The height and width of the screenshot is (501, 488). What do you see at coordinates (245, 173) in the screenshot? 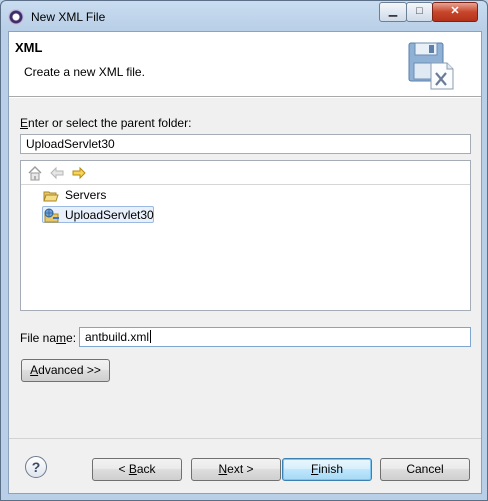
I see `tree-toolbar` at bounding box center [245, 173].